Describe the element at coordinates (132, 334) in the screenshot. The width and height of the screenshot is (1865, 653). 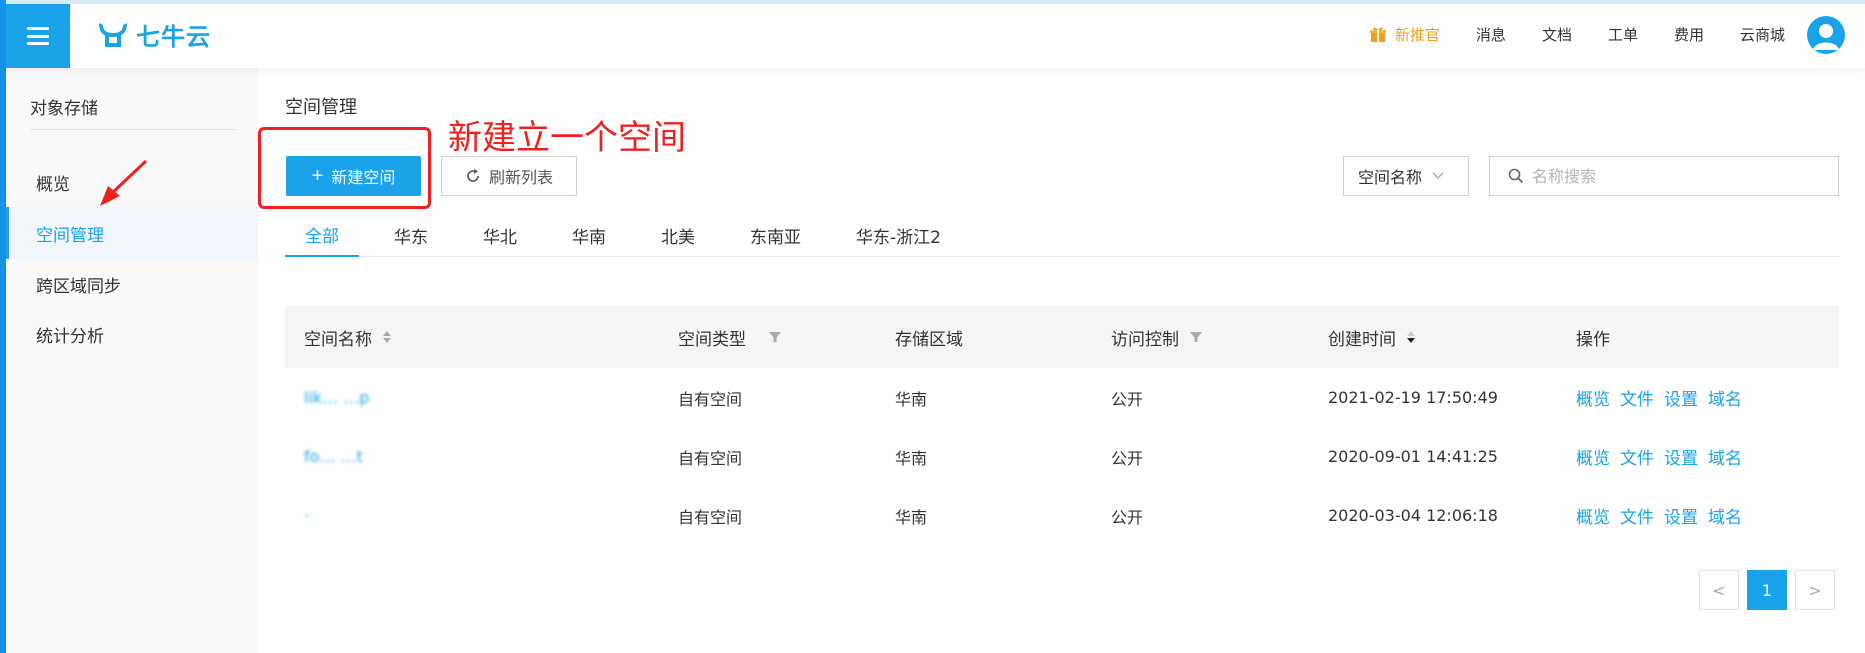
I see `sidebar-item-statistics: 统计分析` at that location.